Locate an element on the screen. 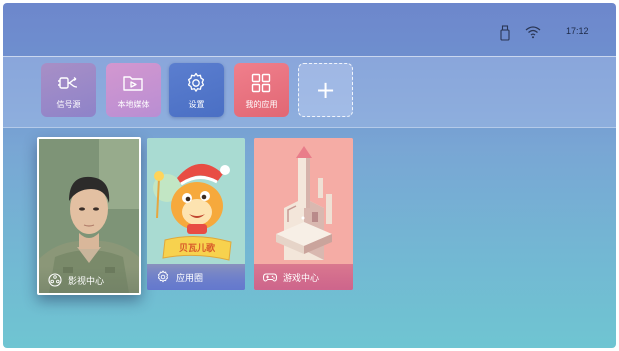  add-app-button: + is located at coordinates (325, 90).